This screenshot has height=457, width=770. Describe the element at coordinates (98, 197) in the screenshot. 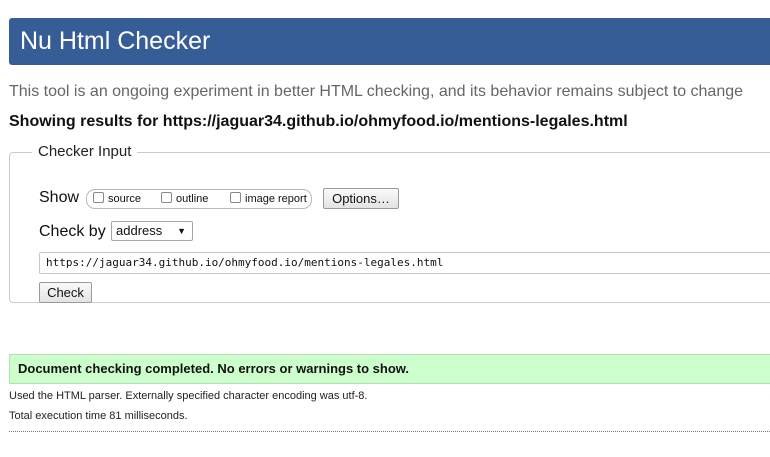

I see `source-checkbox` at that location.